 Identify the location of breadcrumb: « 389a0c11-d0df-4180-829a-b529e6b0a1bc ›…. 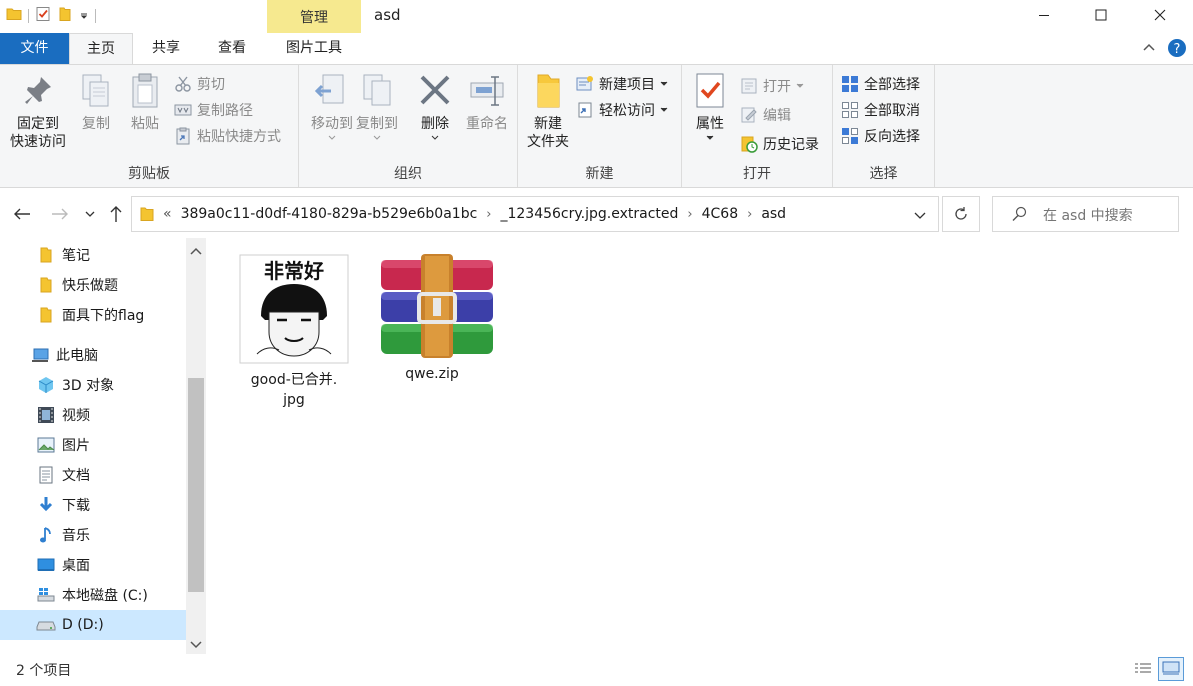
(463, 214).